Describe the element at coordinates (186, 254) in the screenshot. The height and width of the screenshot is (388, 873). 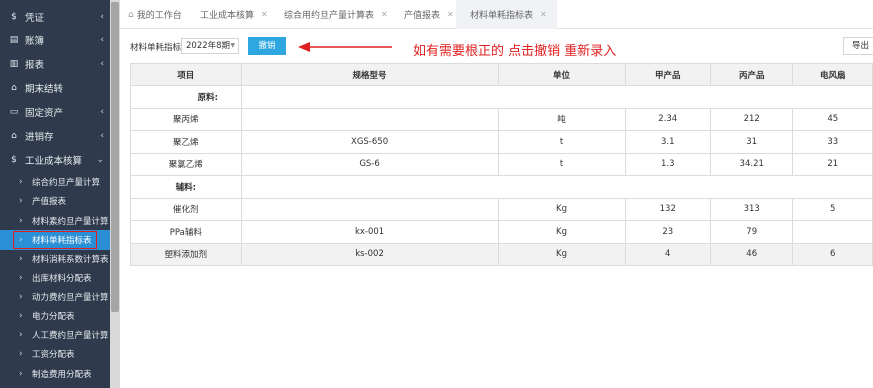
I see `cell-item: 塑料添加剂` at that location.